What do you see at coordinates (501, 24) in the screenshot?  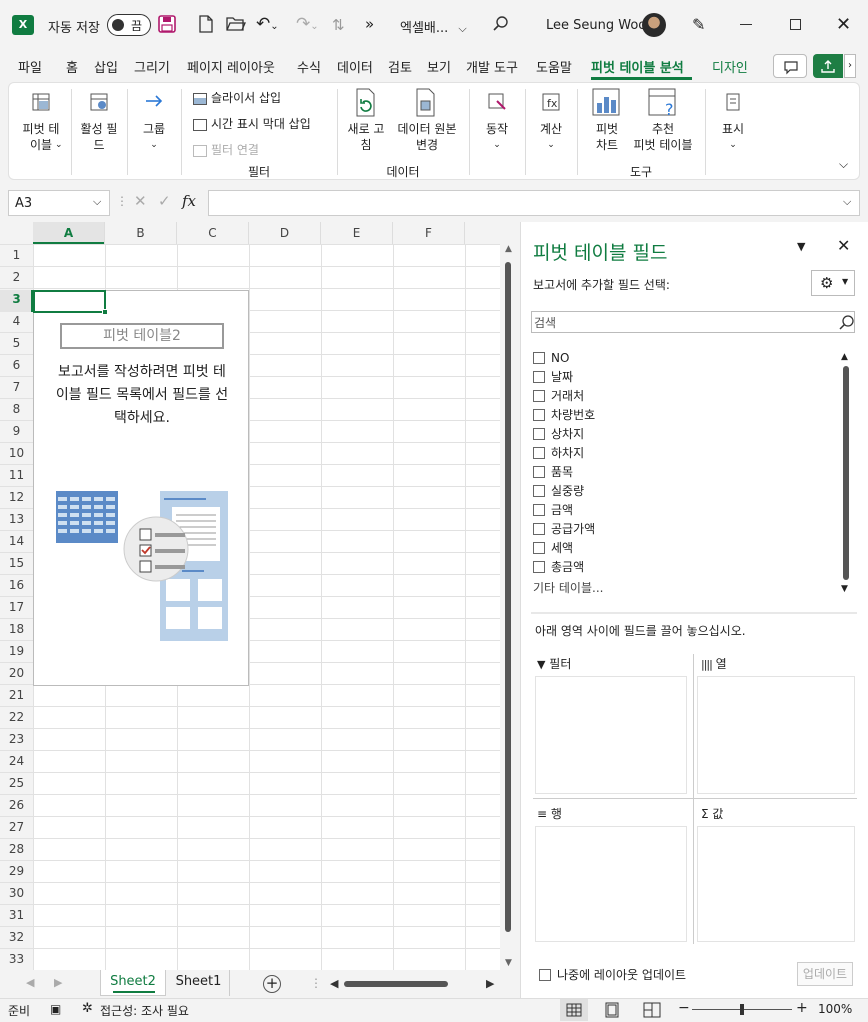 I see `search-icon` at bounding box center [501, 24].